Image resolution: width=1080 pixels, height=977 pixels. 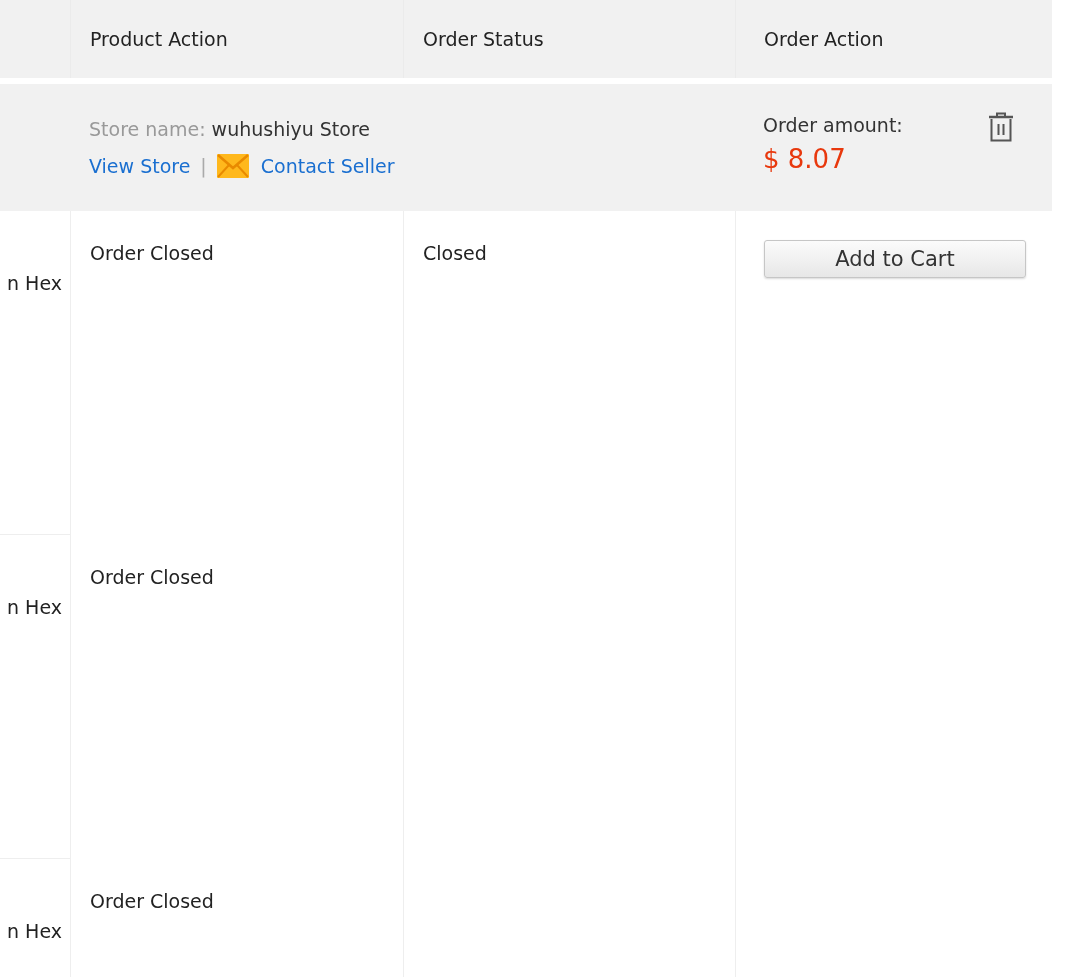 What do you see at coordinates (824, 39) in the screenshot?
I see `column-header: Order Action` at bounding box center [824, 39].